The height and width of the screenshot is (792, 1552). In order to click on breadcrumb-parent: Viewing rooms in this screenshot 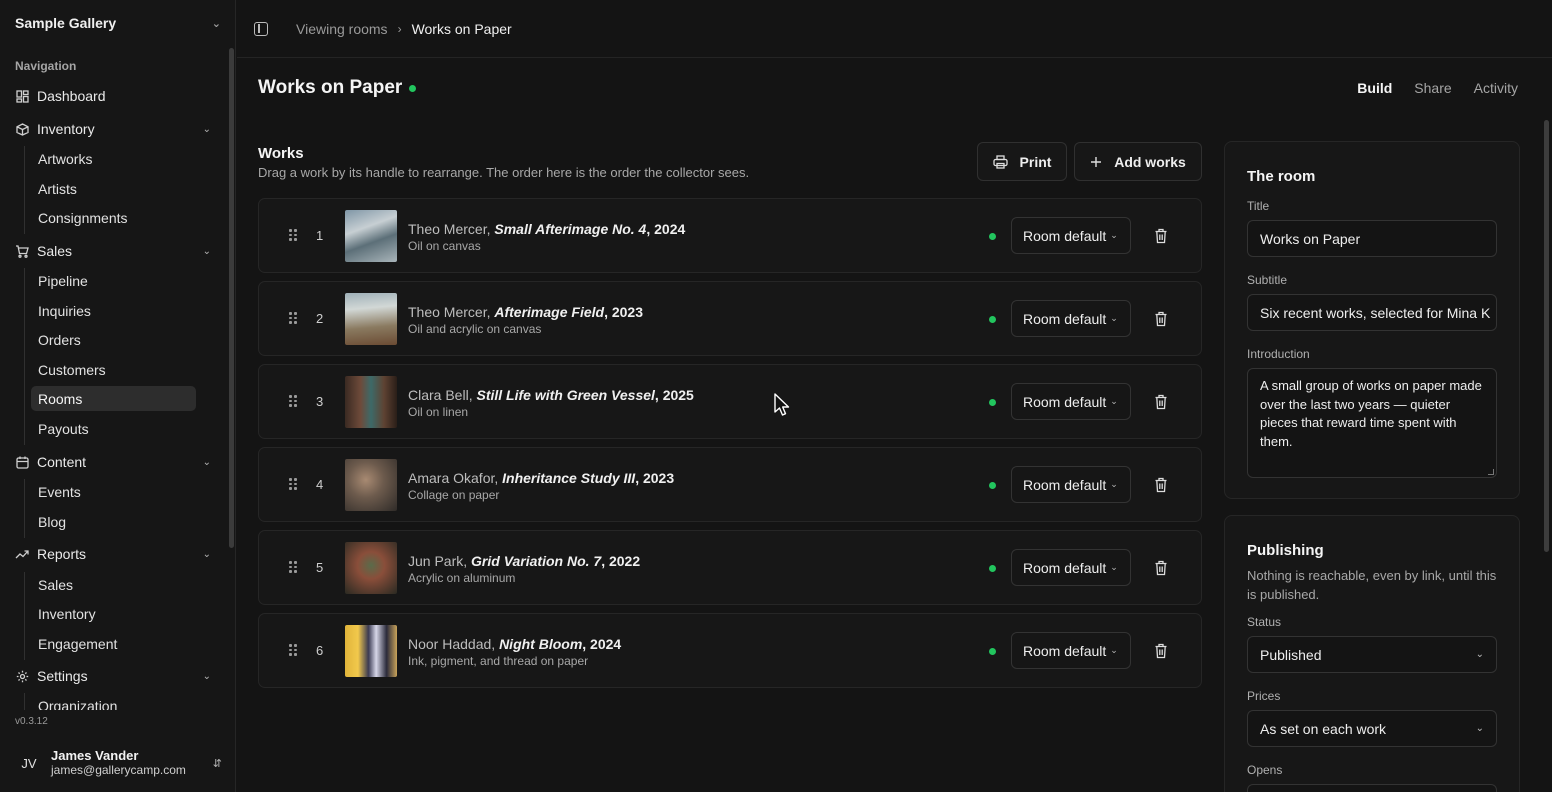, I will do `click(342, 29)`.